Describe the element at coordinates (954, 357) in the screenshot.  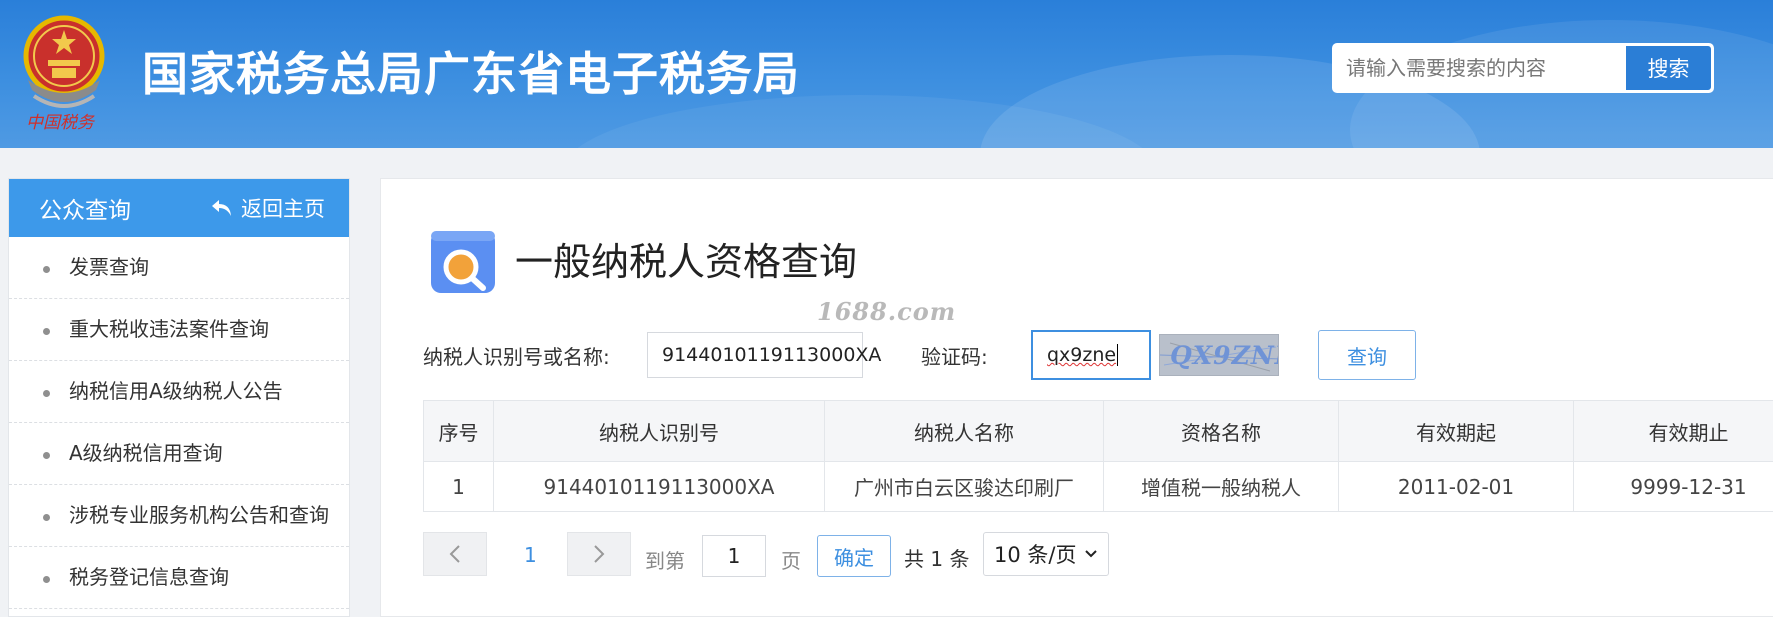
I see `captcha-label: 验证码:` at that location.